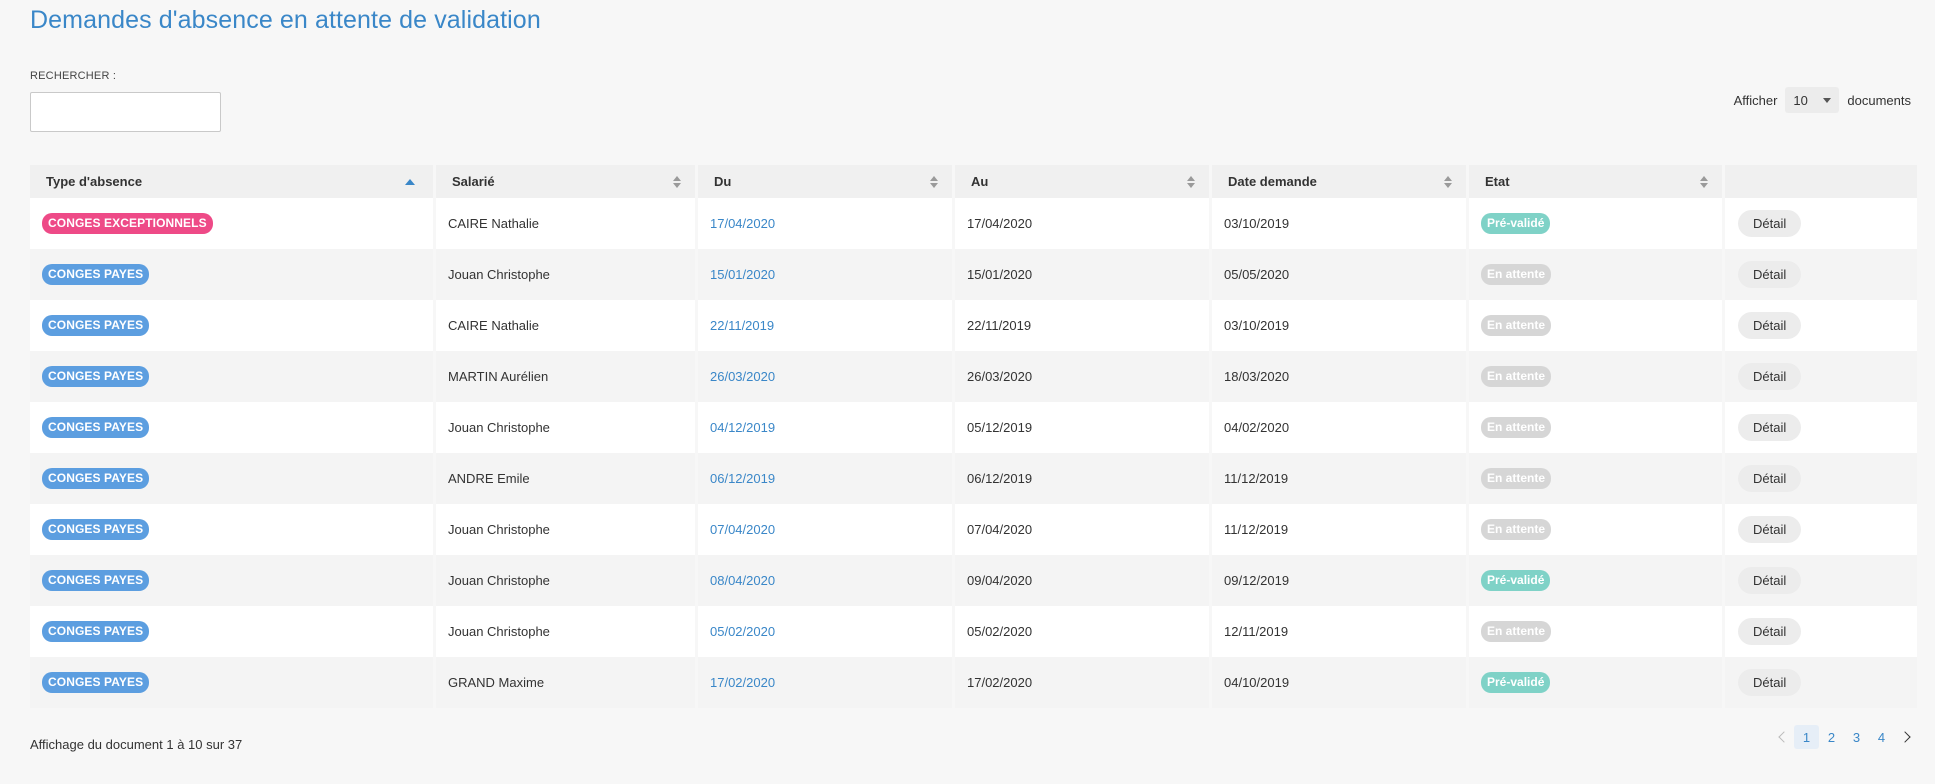  I want to click on from-date-link: 05/02/2020, so click(742, 631).